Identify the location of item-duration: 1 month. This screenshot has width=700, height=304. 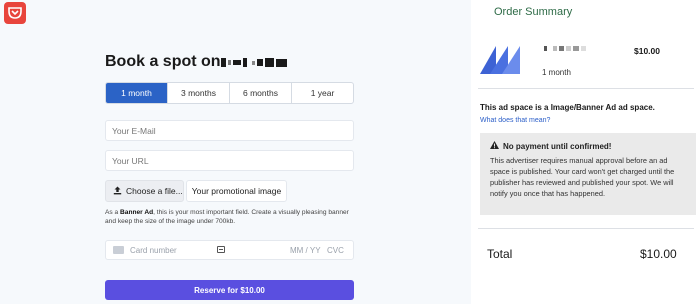
(556, 72).